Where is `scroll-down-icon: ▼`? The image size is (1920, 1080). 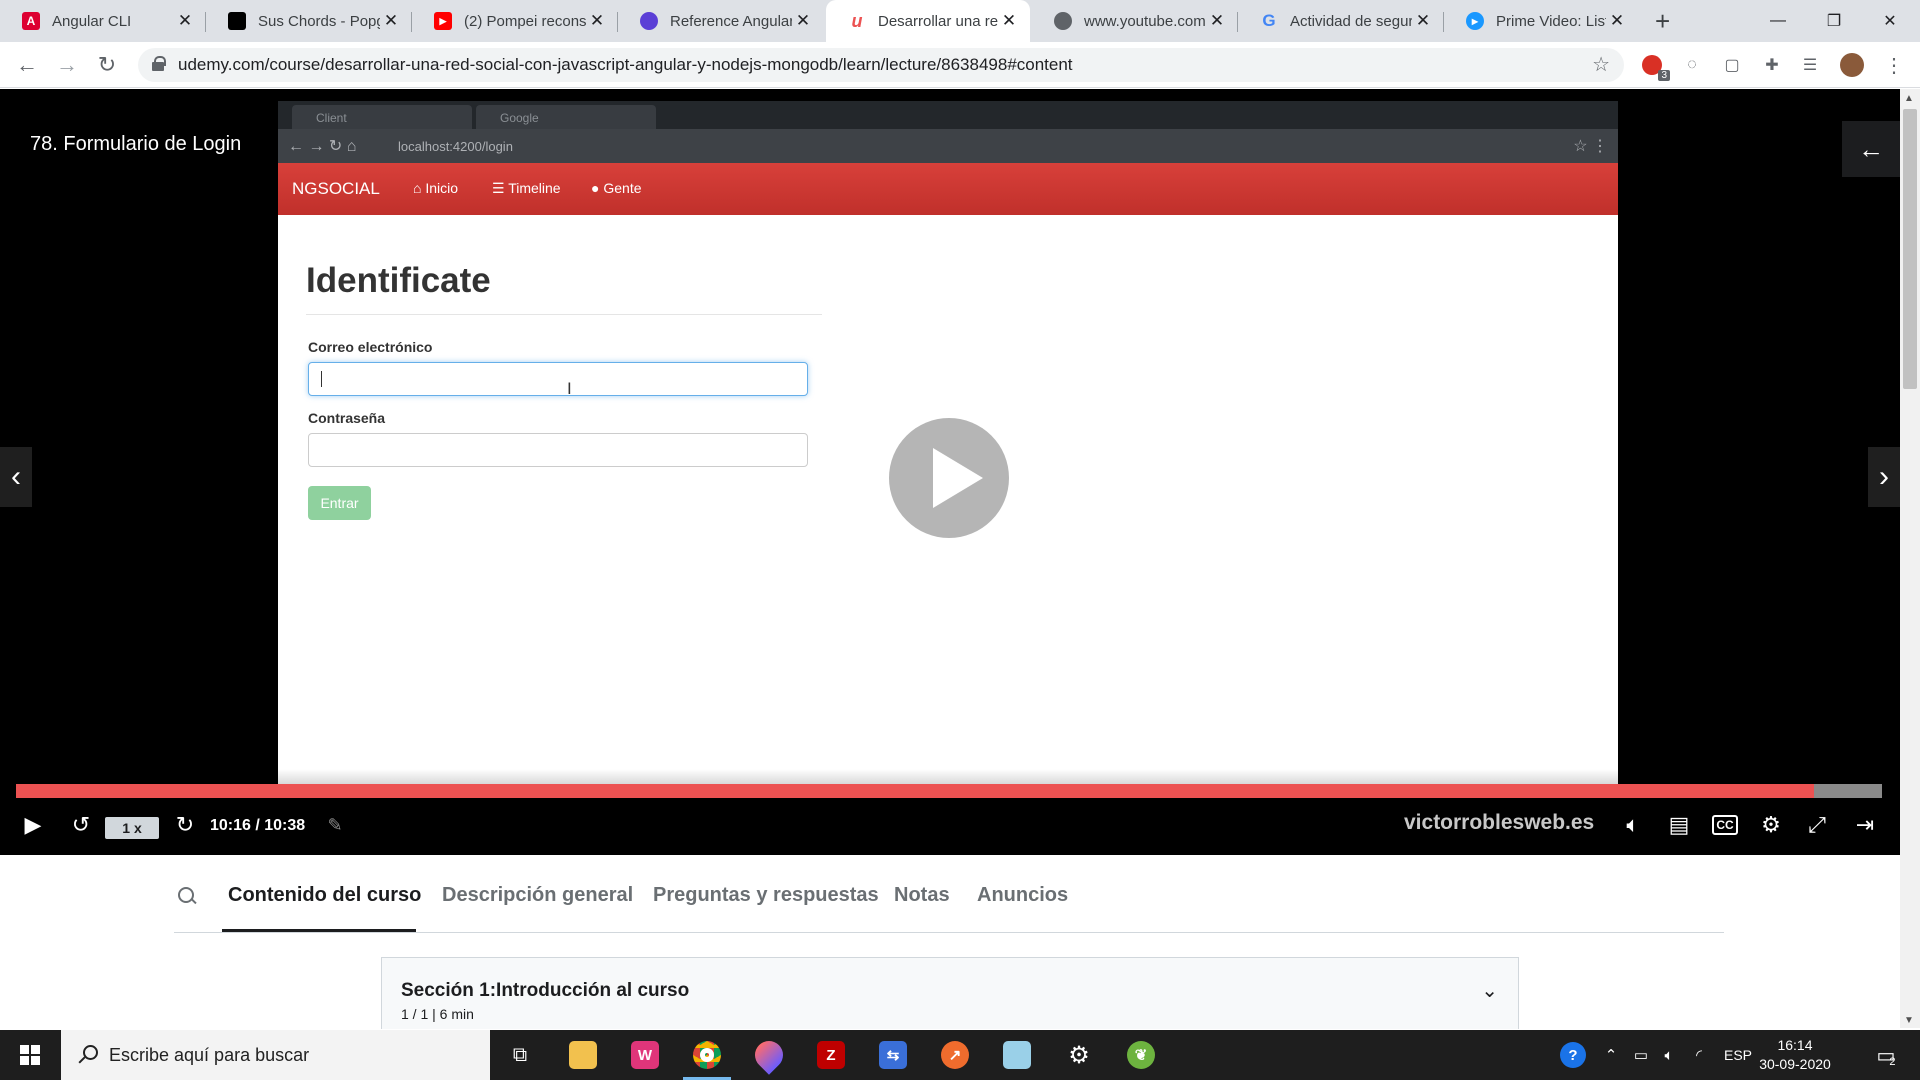 scroll-down-icon: ▼ is located at coordinates (1909, 1020).